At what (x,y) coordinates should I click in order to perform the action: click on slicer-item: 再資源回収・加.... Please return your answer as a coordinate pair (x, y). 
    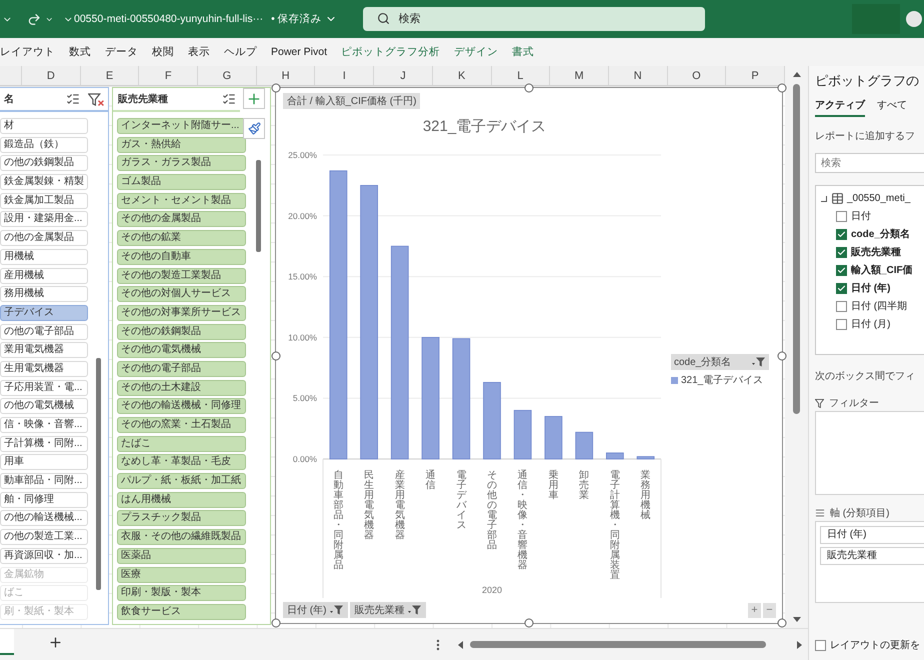
    Looking at the image, I should click on (44, 556).